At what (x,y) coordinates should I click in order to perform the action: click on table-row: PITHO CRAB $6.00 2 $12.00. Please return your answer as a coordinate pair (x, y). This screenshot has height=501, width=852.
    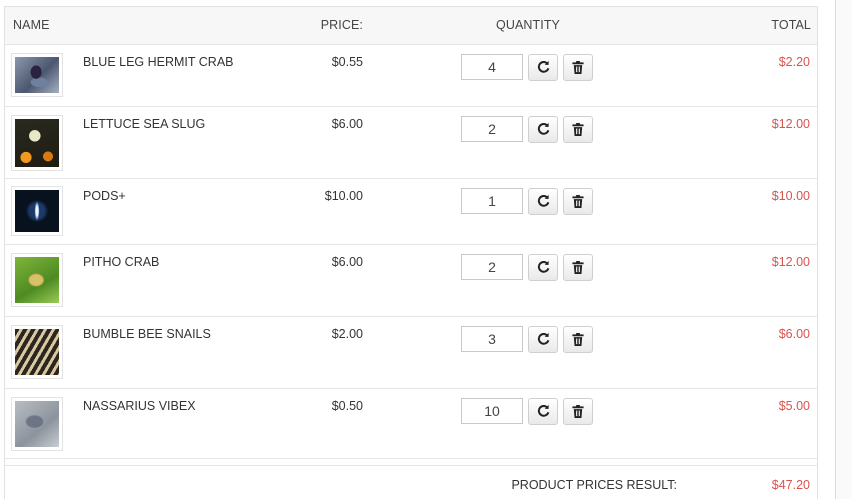
    Looking at the image, I should click on (411, 280).